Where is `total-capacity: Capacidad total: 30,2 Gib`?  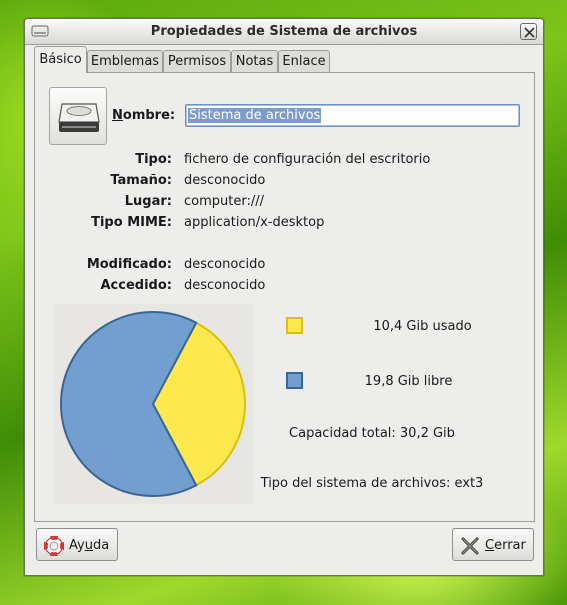
total-capacity: Capacidad total: 30,2 Gib is located at coordinates (372, 433).